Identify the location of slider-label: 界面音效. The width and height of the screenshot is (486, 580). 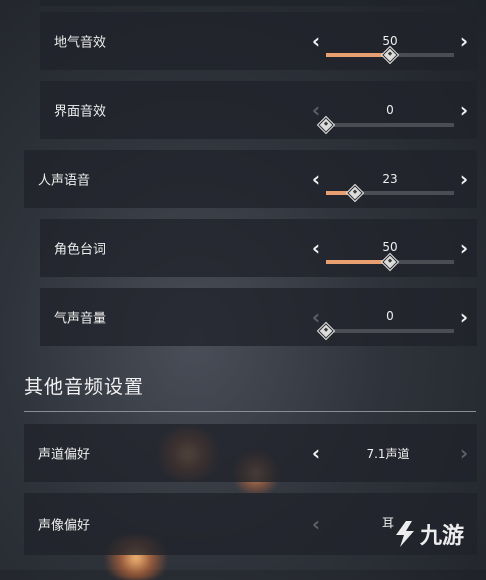
(80, 112).